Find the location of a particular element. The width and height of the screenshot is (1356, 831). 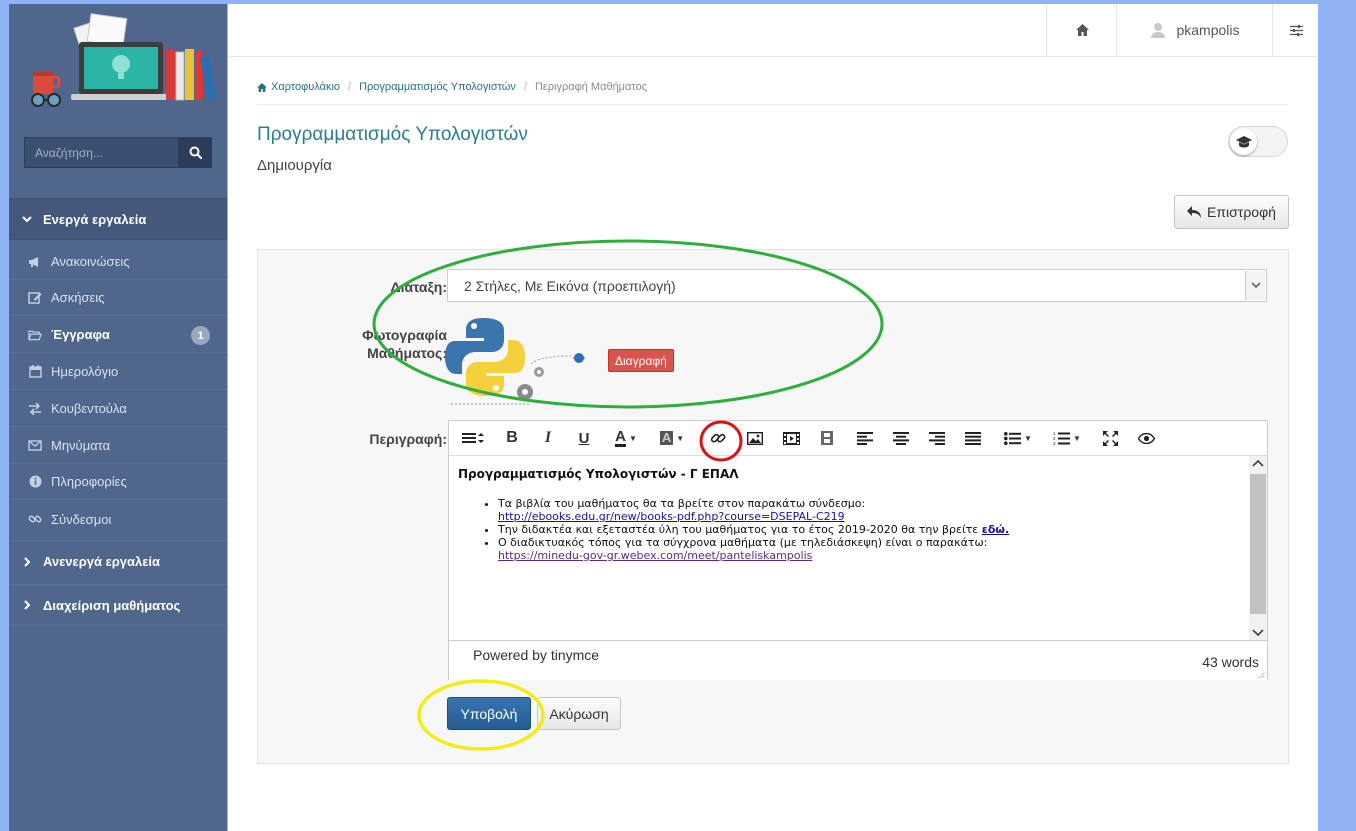

align-right-icon is located at coordinates (937, 438).